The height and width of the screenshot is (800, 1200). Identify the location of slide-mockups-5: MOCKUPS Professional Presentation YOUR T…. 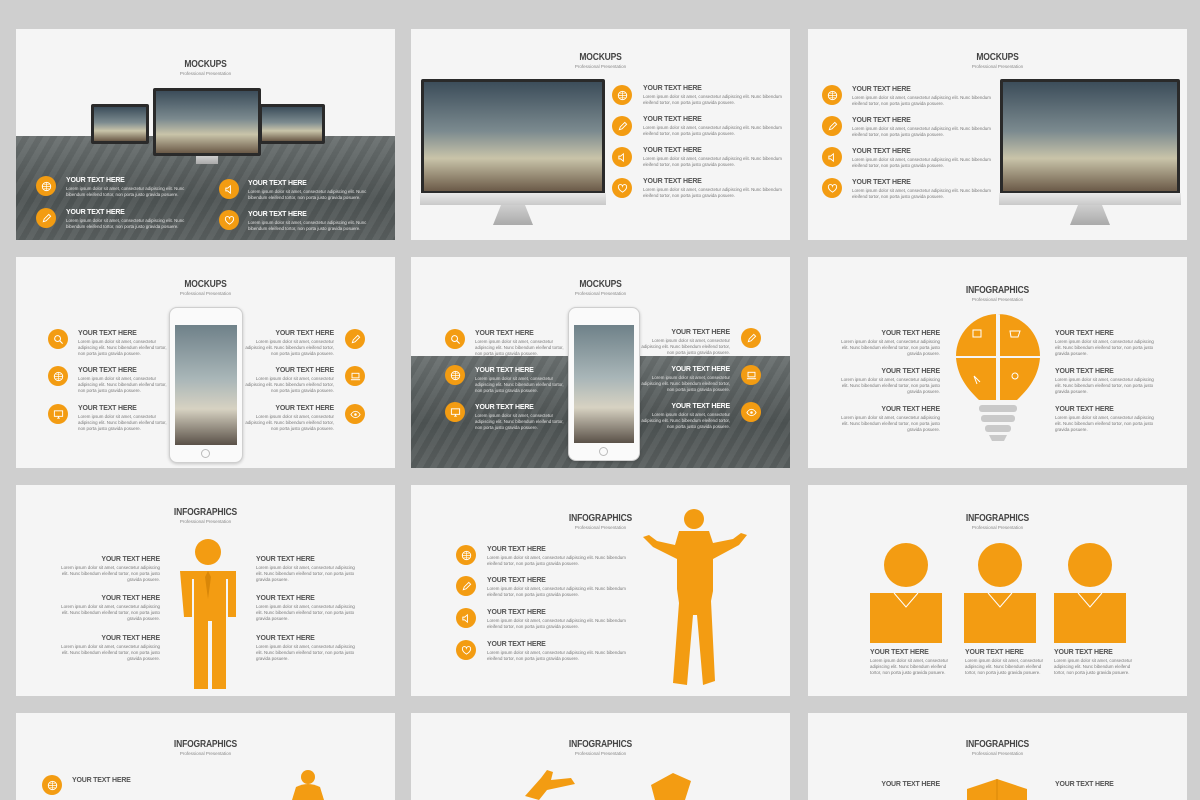
(600, 362).